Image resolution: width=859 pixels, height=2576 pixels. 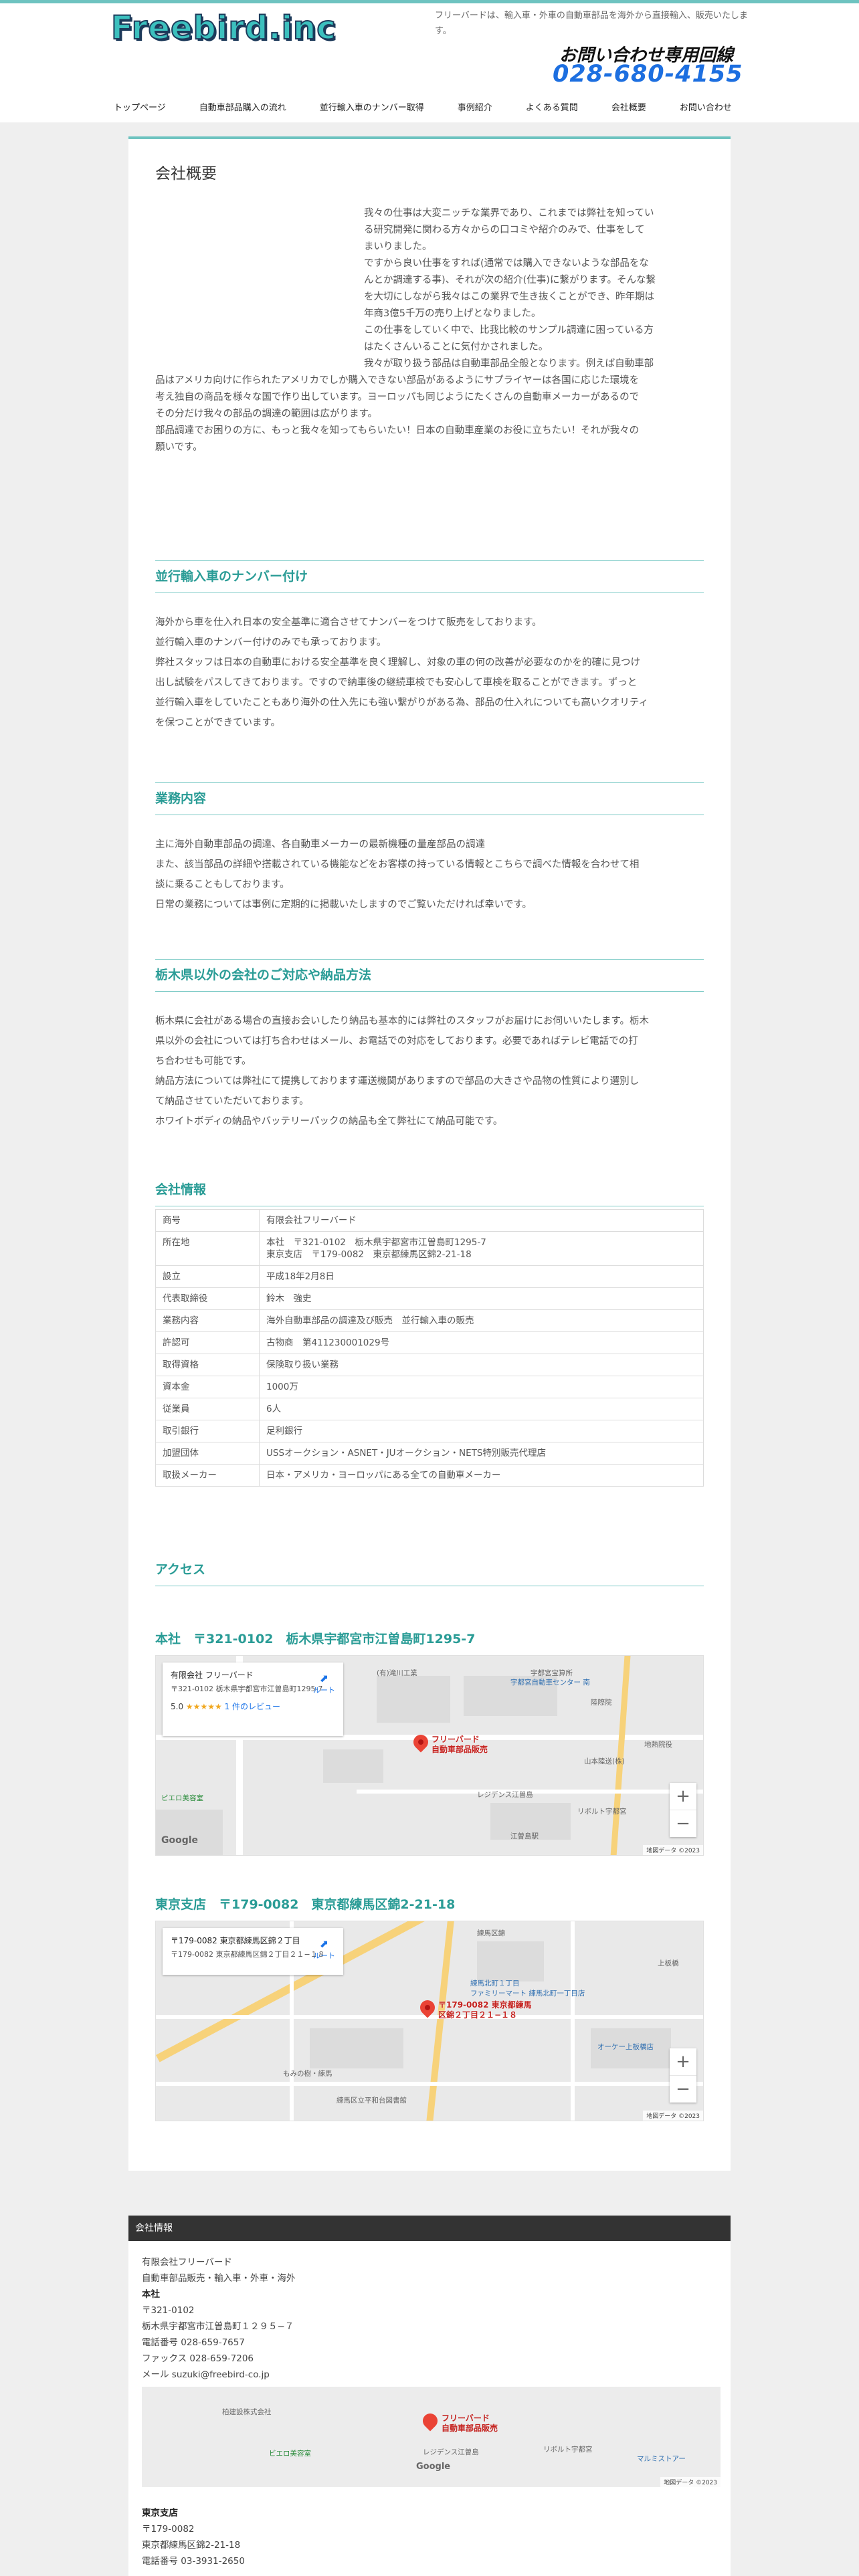 I want to click on section-text-line: ち合わせも可能です。, so click(x=204, y=1062).